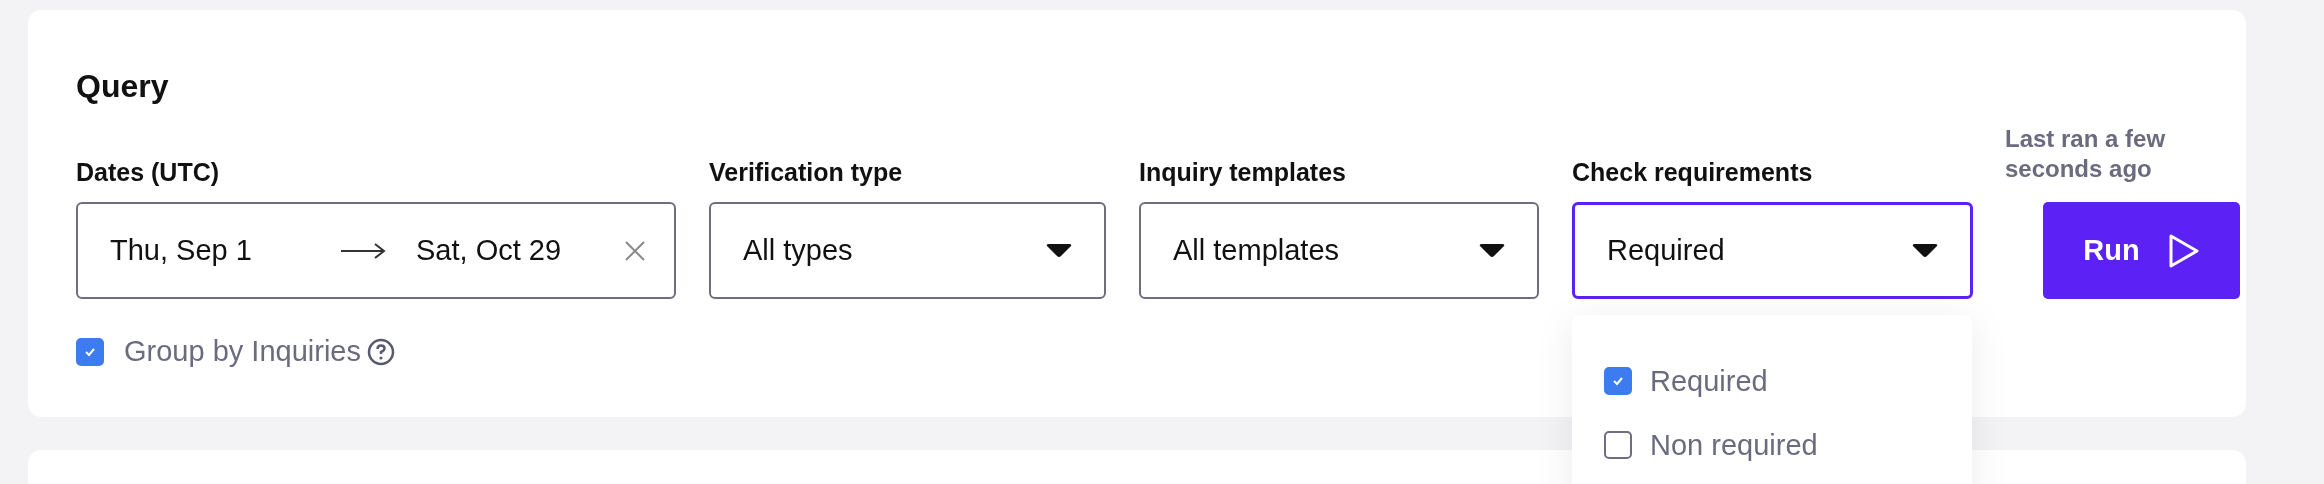  Describe the element at coordinates (635, 250) in the screenshot. I see `clear-icon` at that location.